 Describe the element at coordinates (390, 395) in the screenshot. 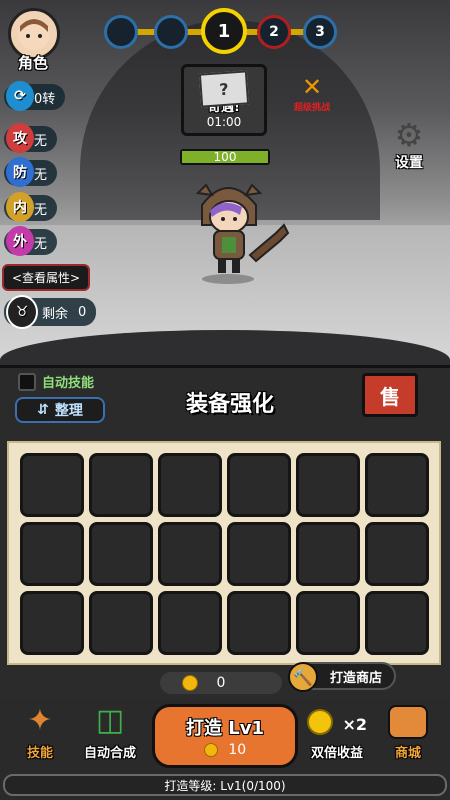

I see `sell-button: 售` at that location.